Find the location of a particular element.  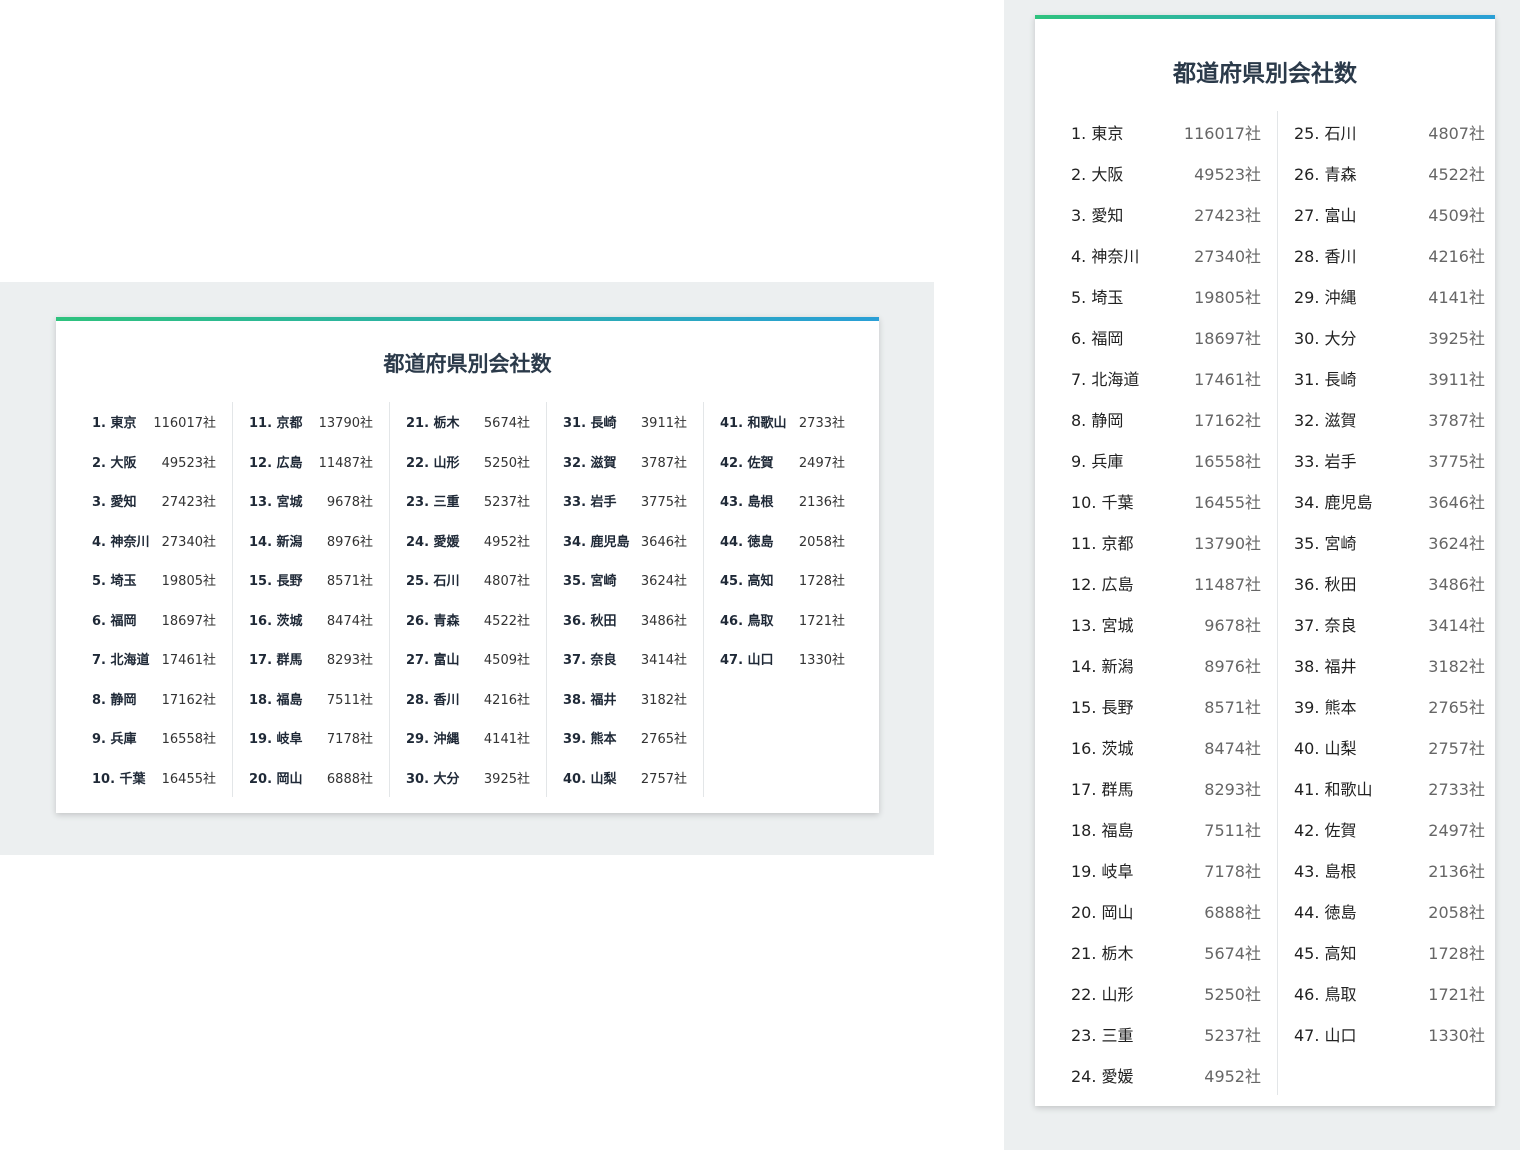

list-item: 35. 宮崎 3624社 is located at coordinates (1389, 541).